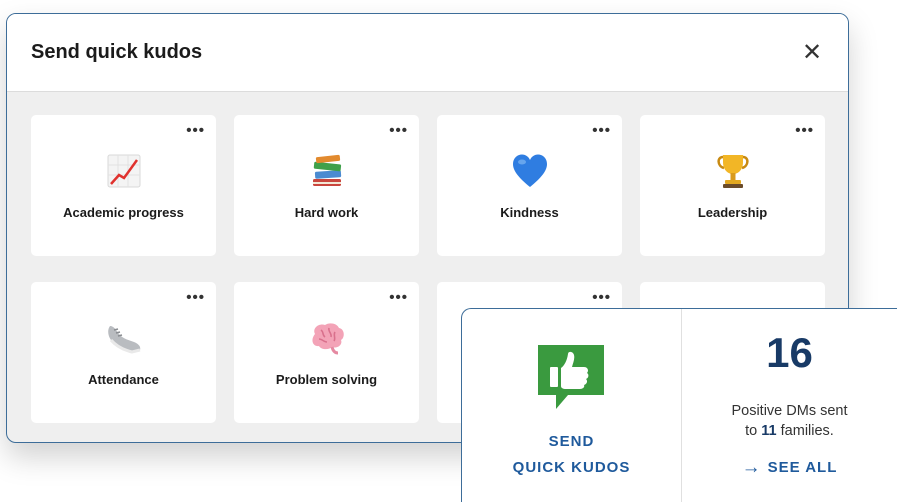 The image size is (897, 502). Describe the element at coordinates (123, 212) in the screenshot. I see `kudos-card-label: Academic progress` at that location.